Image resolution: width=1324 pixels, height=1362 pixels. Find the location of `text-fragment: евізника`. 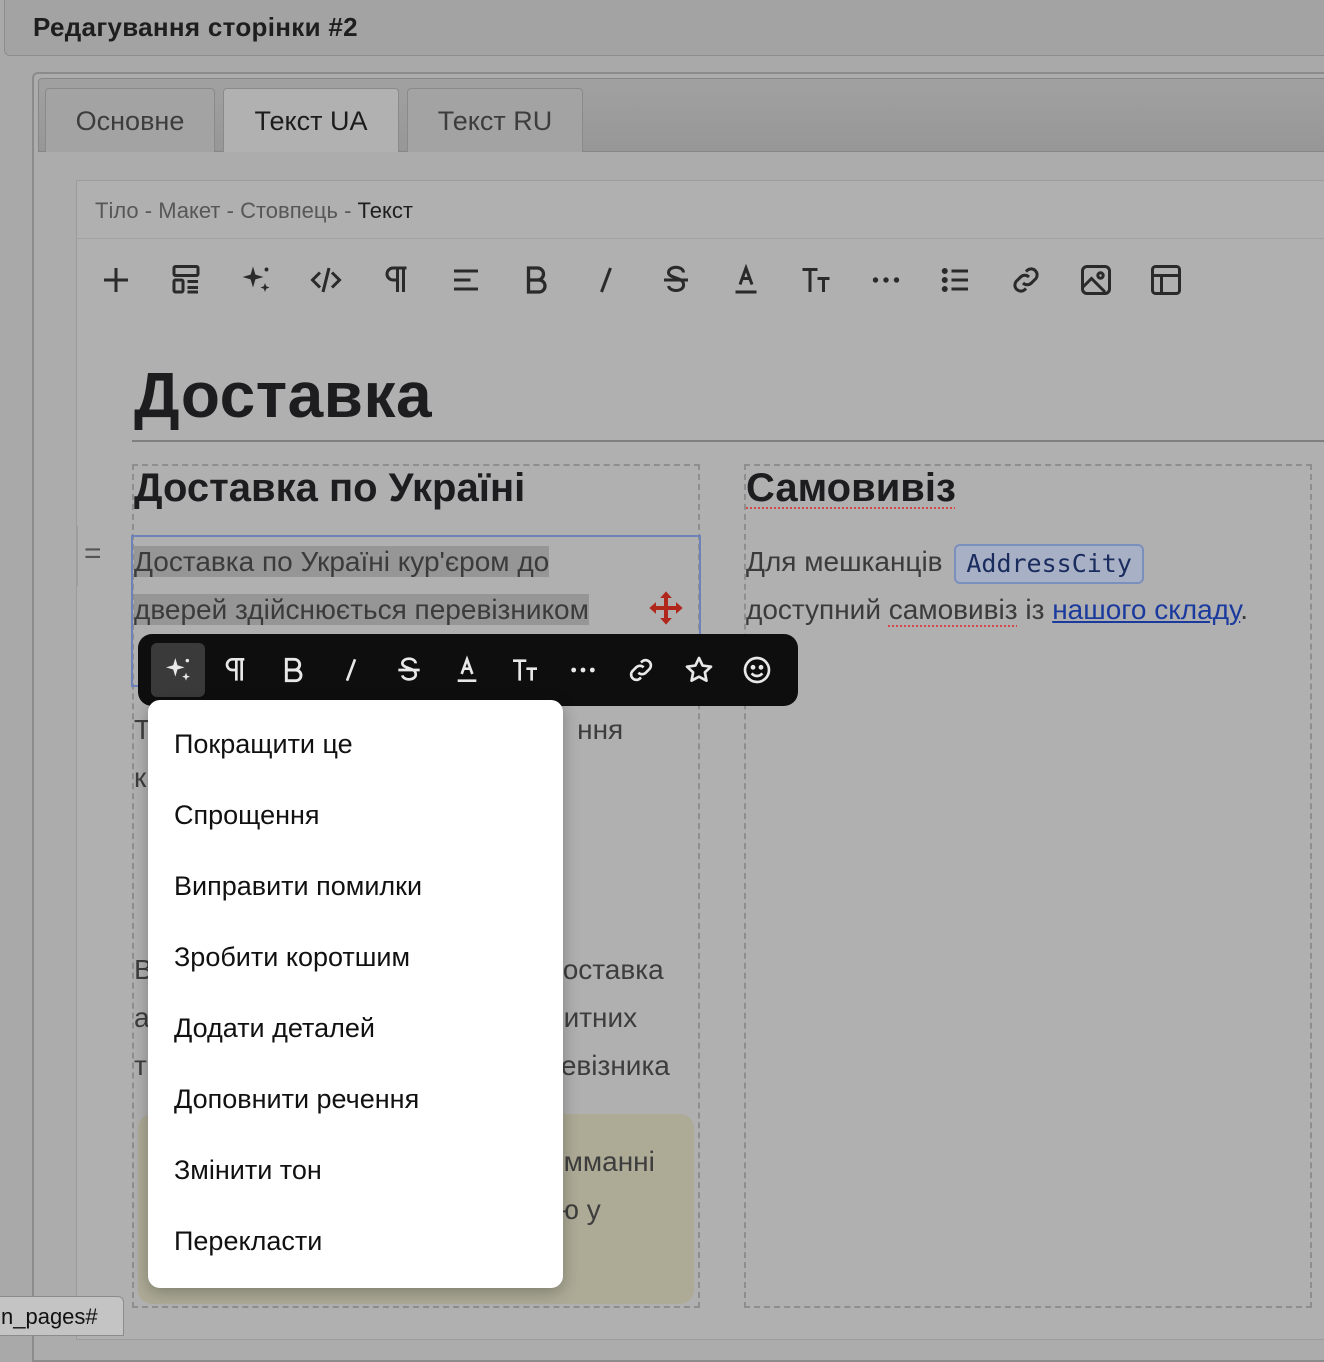

text-fragment: евізника is located at coordinates (615, 1065).